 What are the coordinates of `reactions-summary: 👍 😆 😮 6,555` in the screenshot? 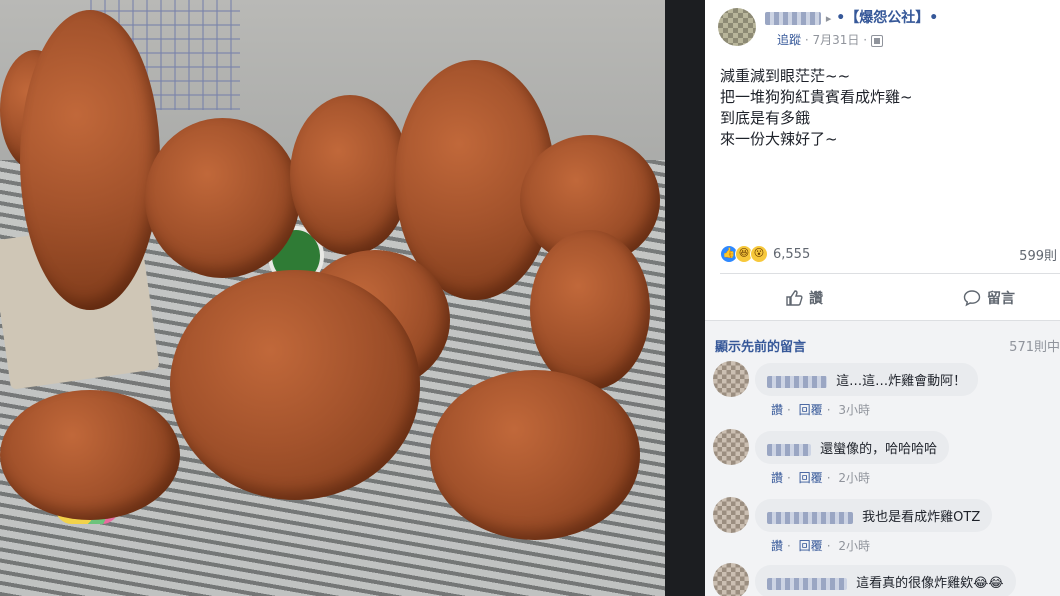 It's located at (765, 254).